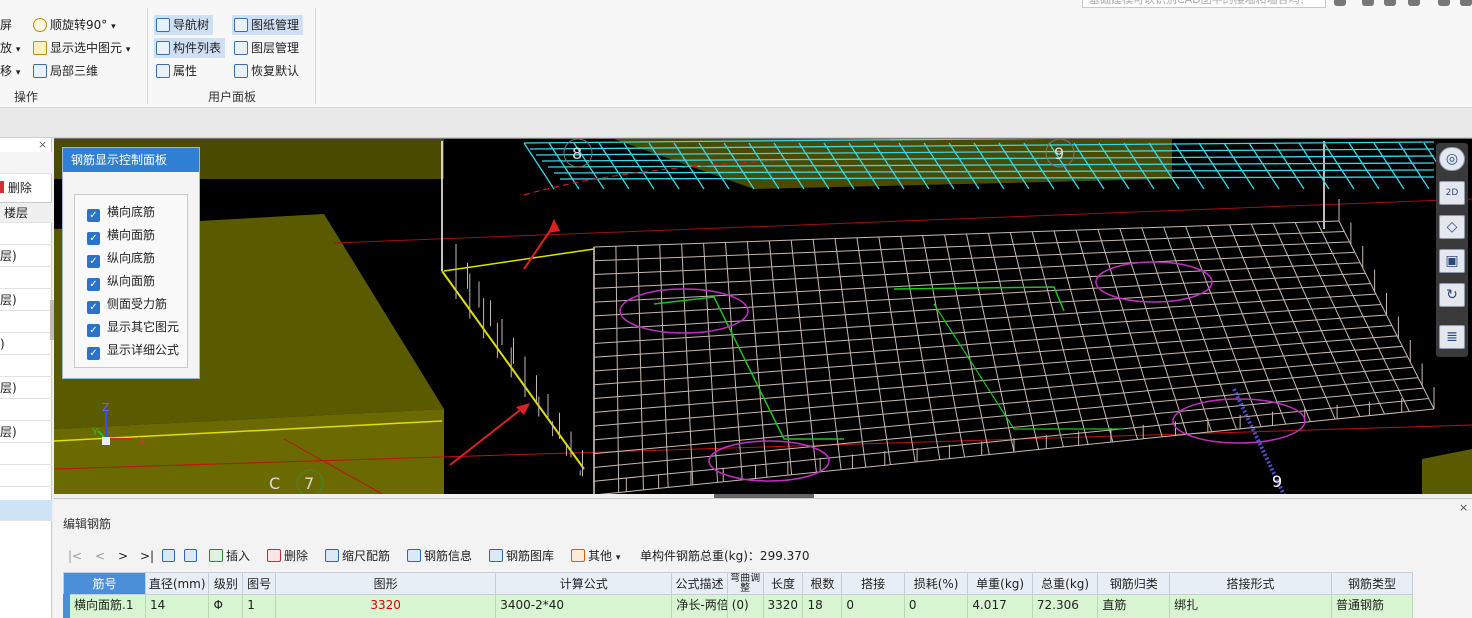 Image resolution: width=1472 pixels, height=618 pixels. Describe the element at coordinates (10, 71) in the screenshot. I see `pan-button: 移 ▾` at that location.